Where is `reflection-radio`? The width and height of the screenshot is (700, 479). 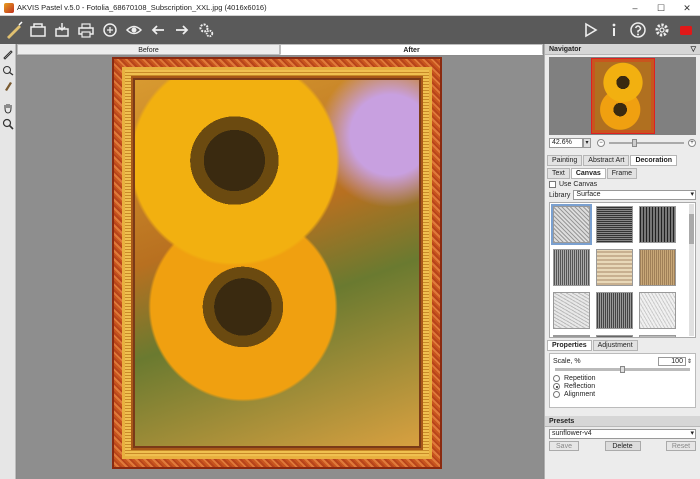
reflection-radio is located at coordinates (556, 386).